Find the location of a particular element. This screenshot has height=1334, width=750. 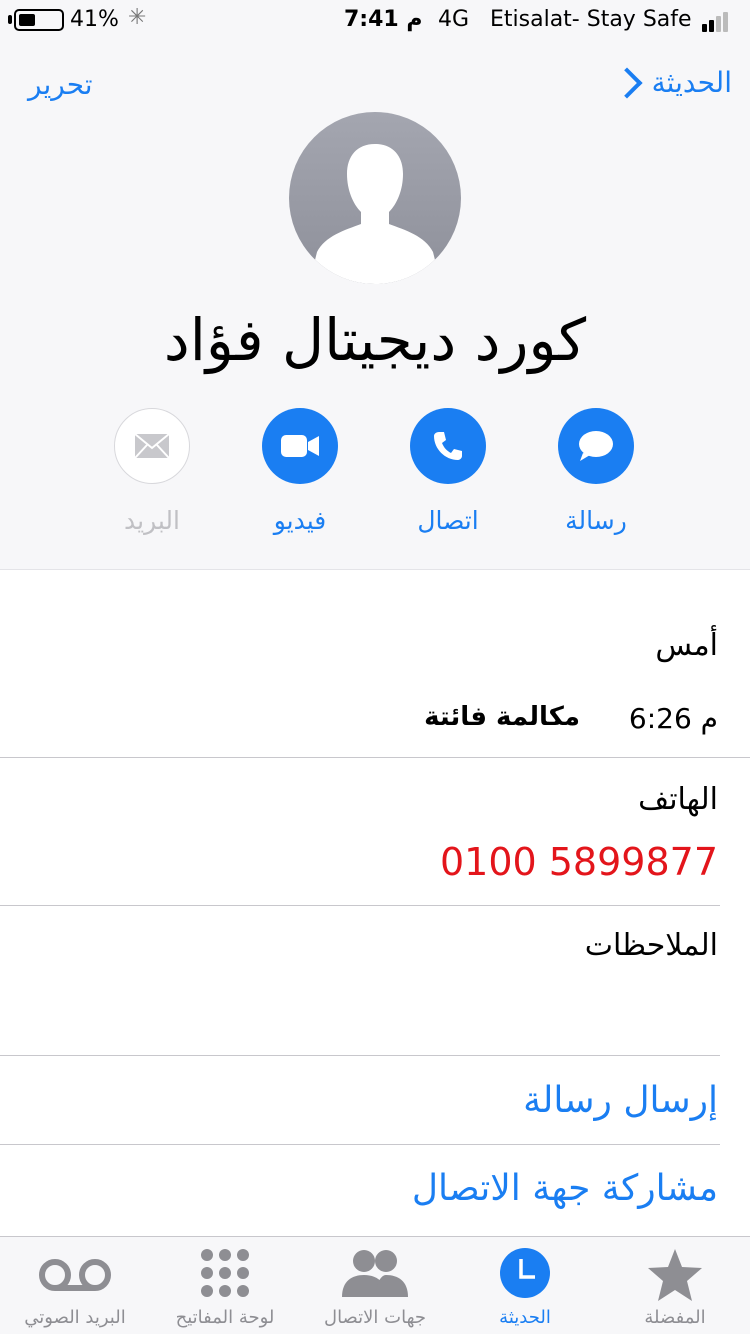

back-label: الحديثة is located at coordinates (691, 82).